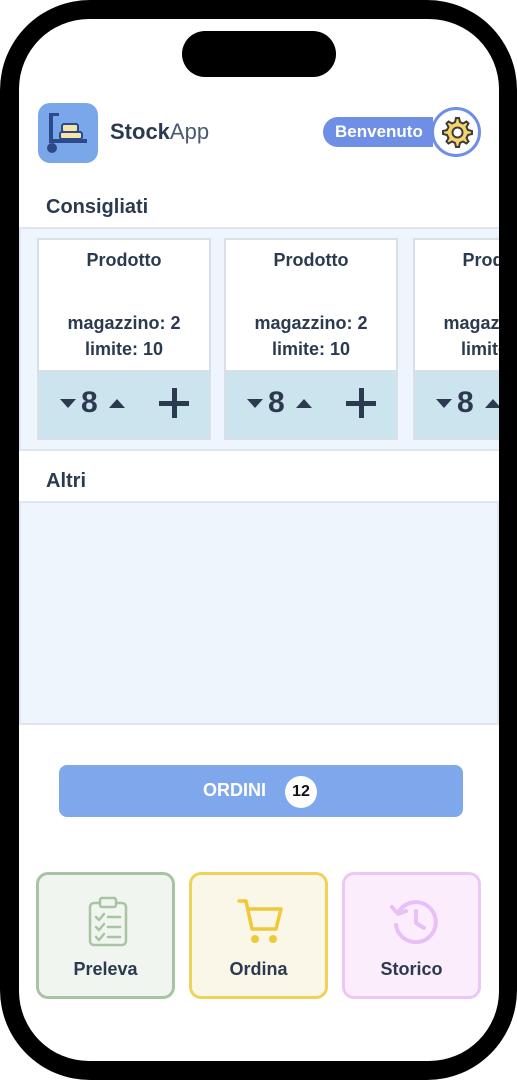 The image size is (517, 1080). Describe the element at coordinates (258, 969) in the screenshot. I see `ordina-label: Ordina` at that location.